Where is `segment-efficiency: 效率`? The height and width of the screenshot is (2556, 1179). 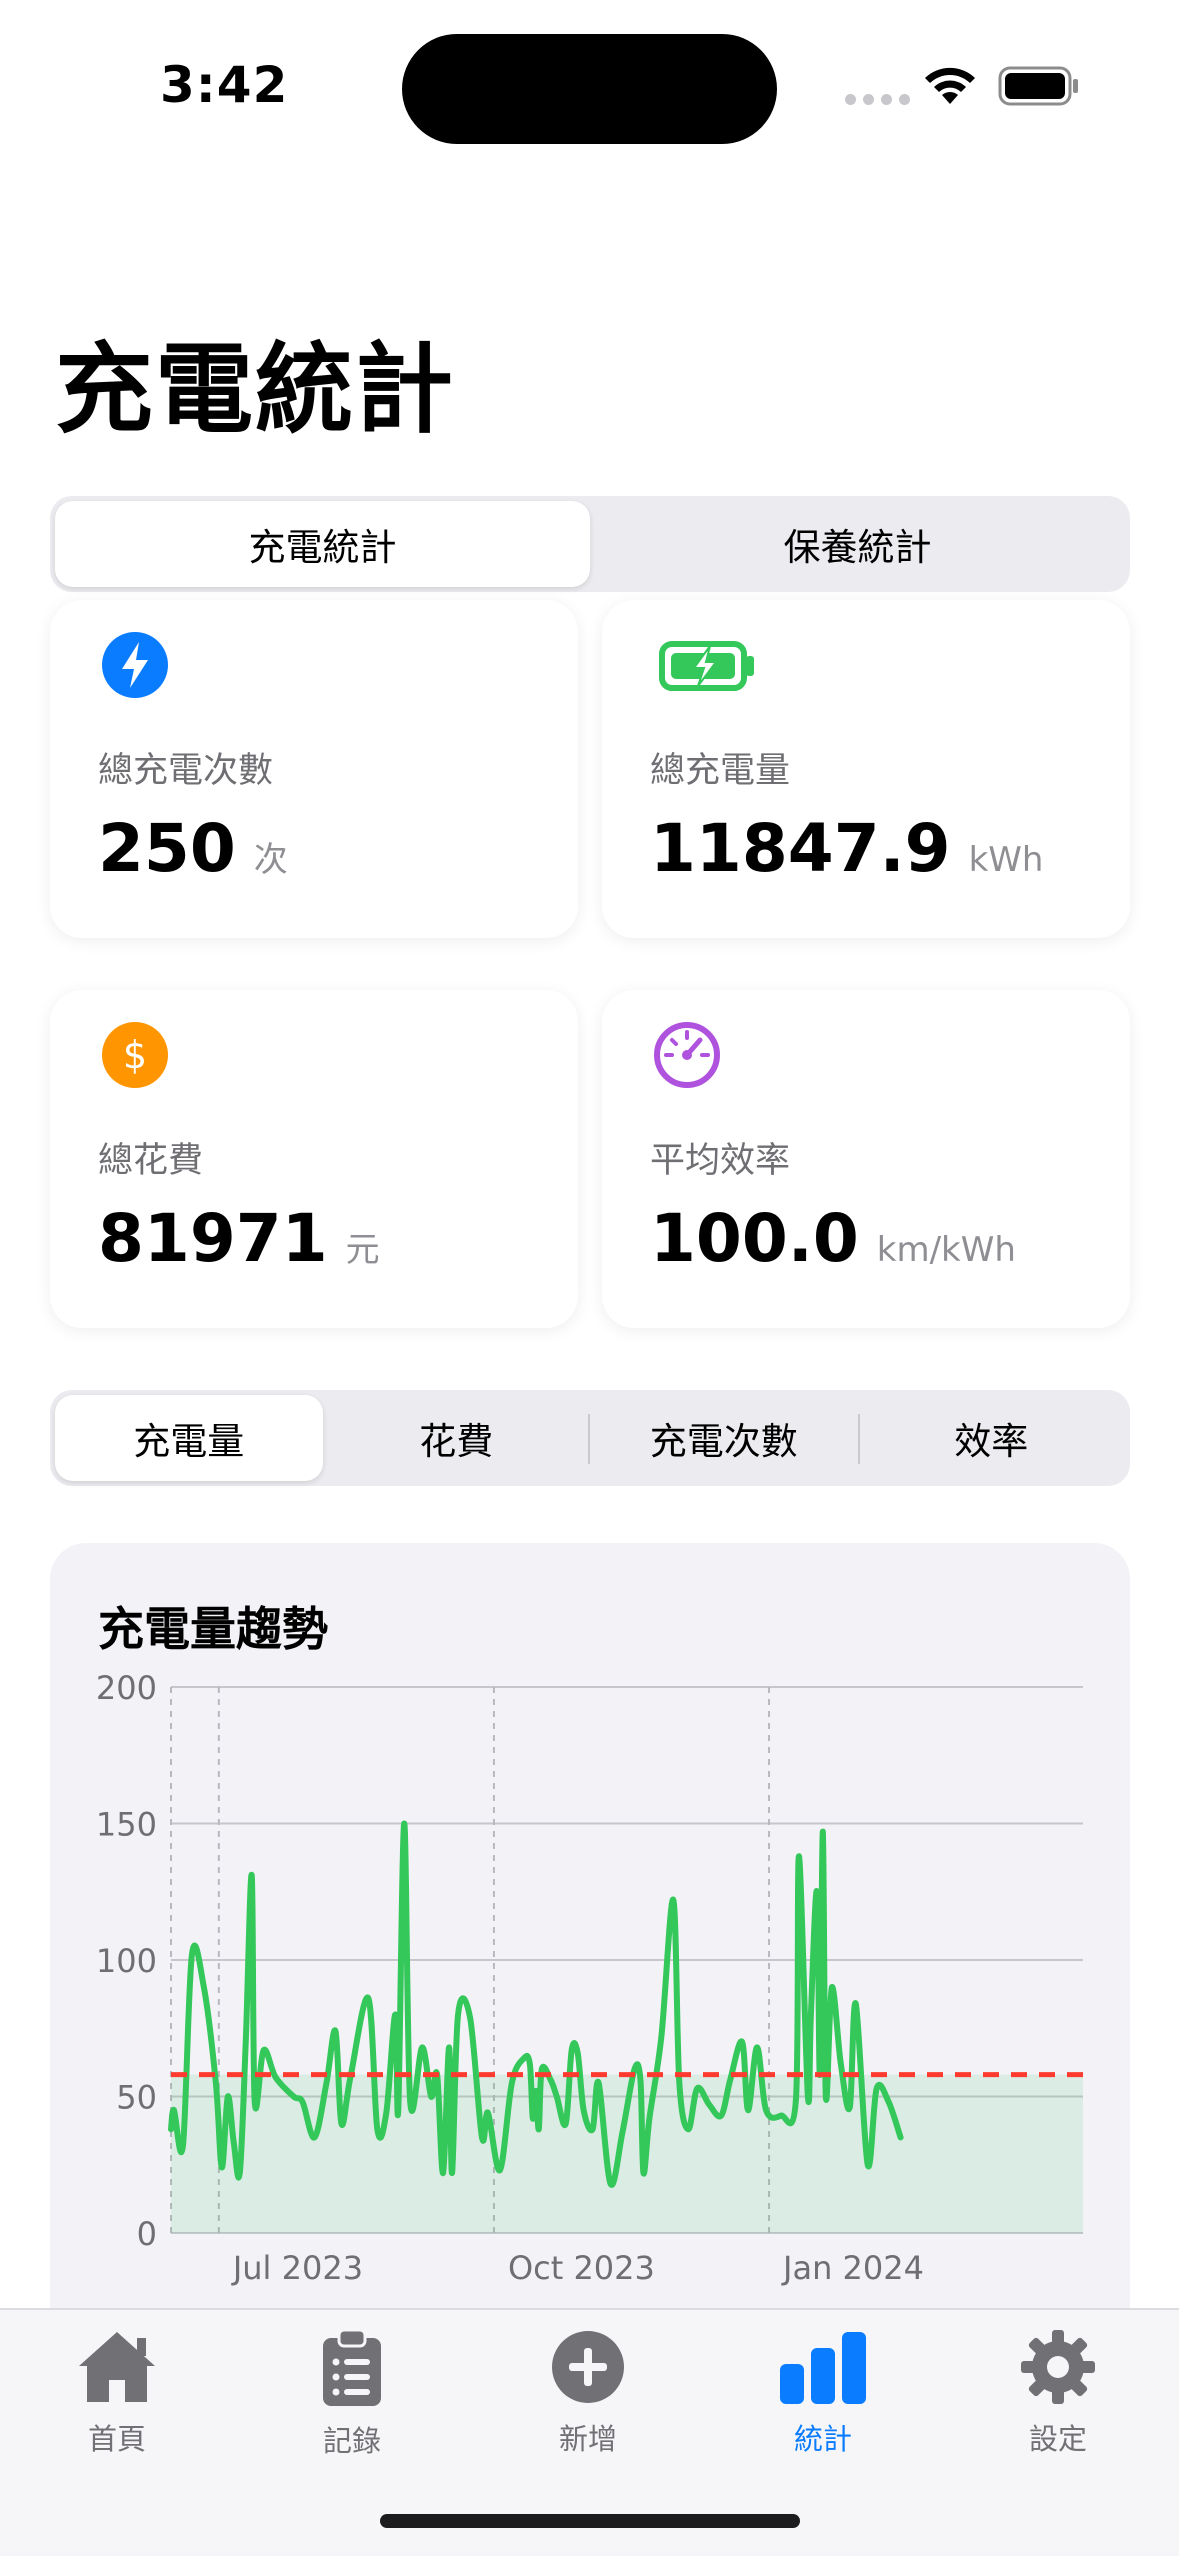 segment-efficiency: 效率 is located at coordinates (992, 1438).